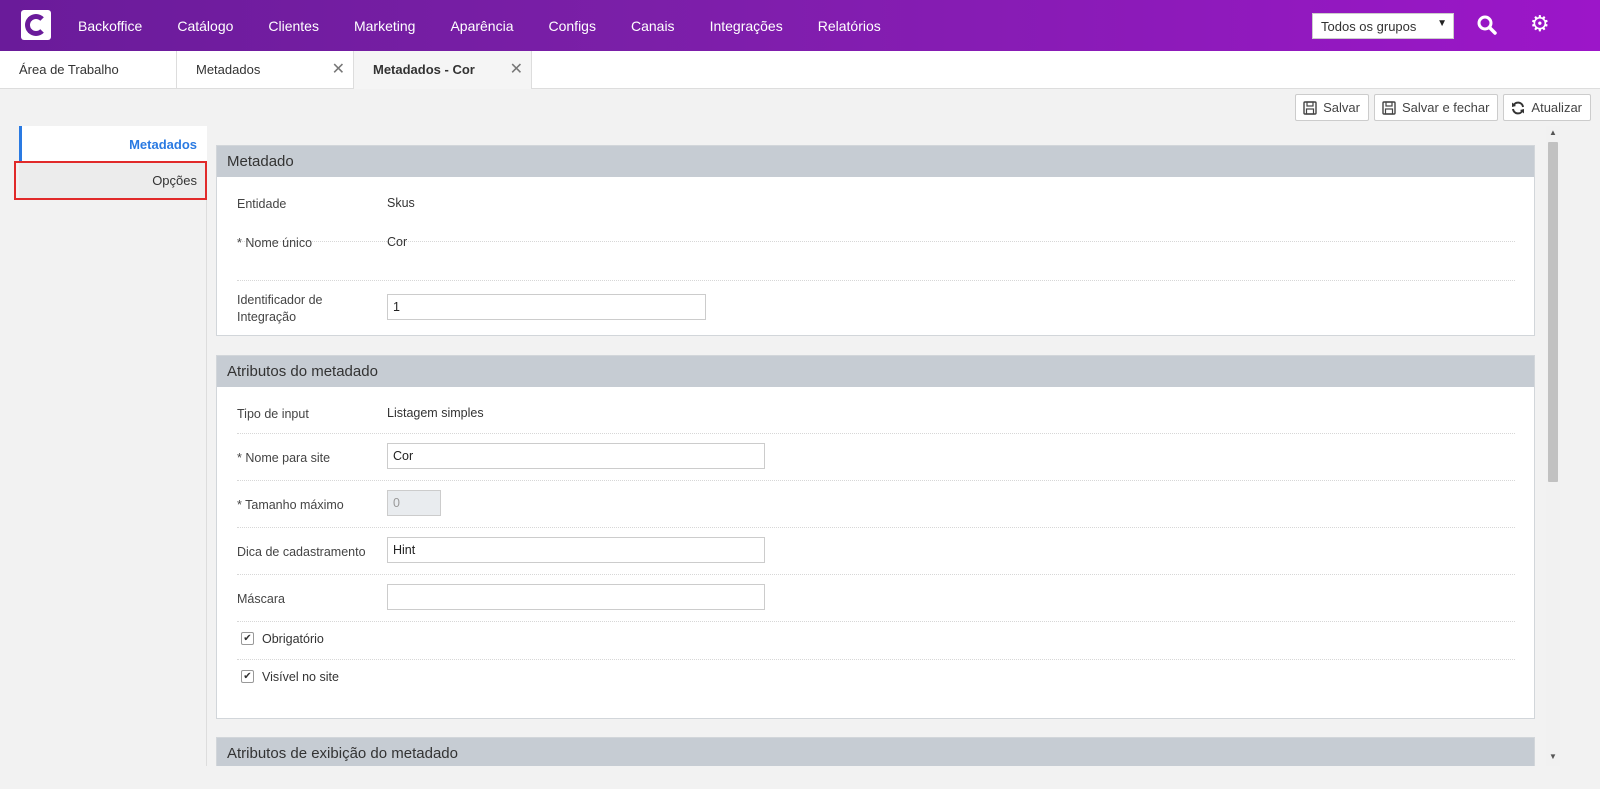 This screenshot has width=1600, height=789. Describe the element at coordinates (293, 639) in the screenshot. I see `checkbox-label: Obrigatório` at that location.